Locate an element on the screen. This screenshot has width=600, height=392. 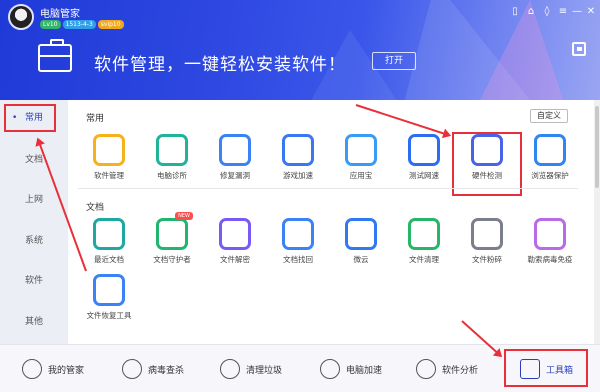
tool-item: 浏览器保护 is located at coordinates (550, 164).